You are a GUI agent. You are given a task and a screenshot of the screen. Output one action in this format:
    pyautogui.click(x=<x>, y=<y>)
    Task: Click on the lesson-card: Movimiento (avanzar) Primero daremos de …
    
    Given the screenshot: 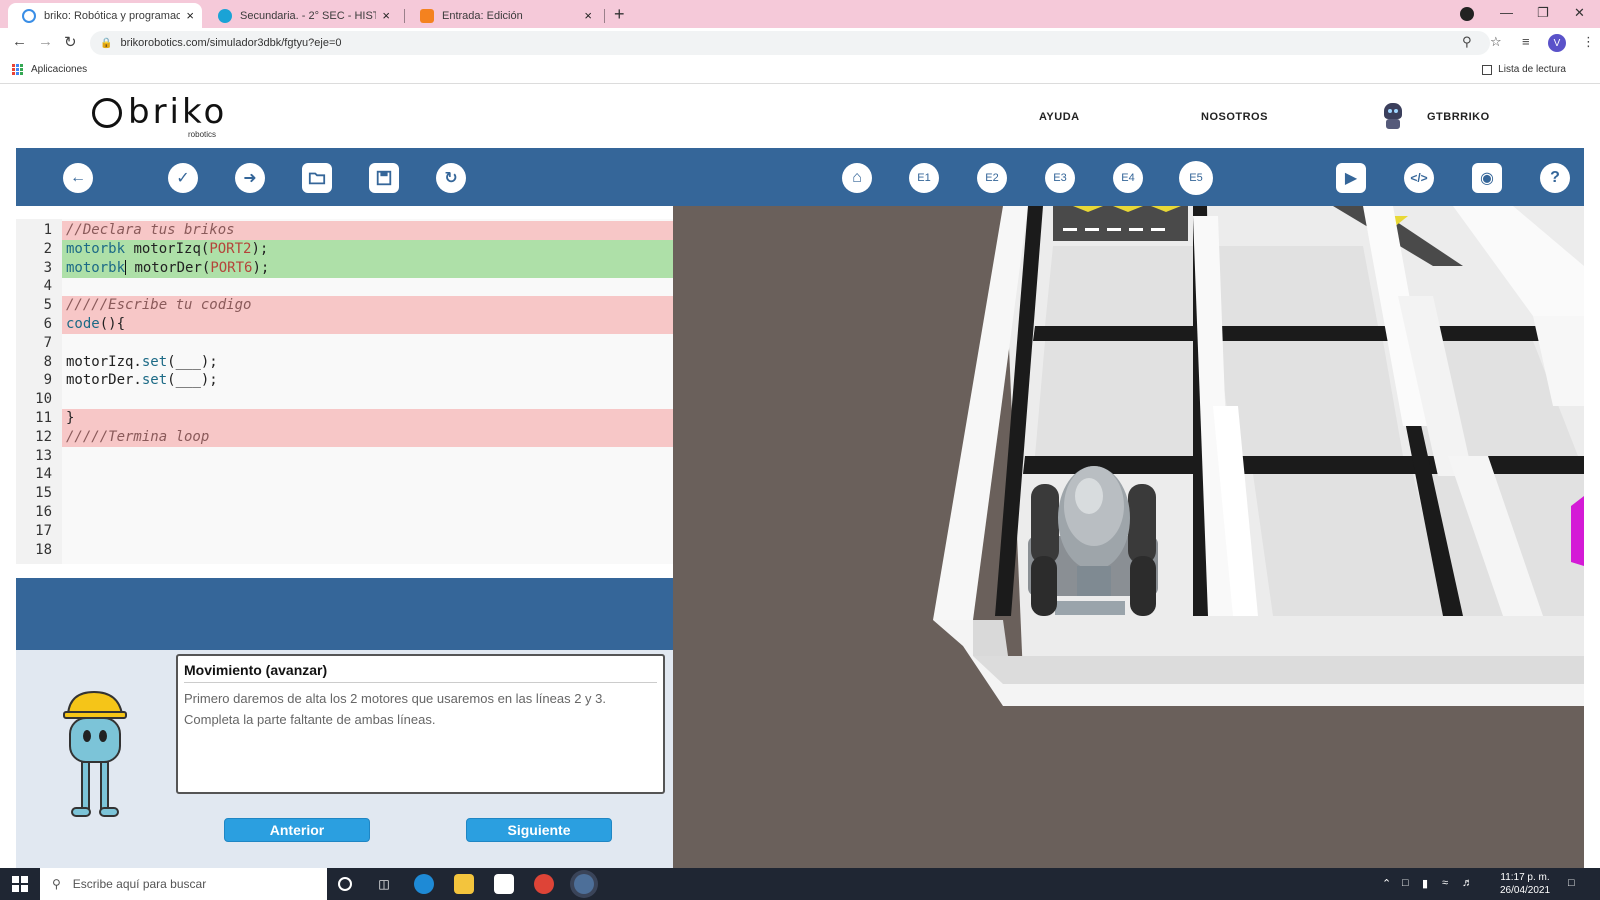 What is the action you would take?
    pyautogui.click(x=420, y=724)
    